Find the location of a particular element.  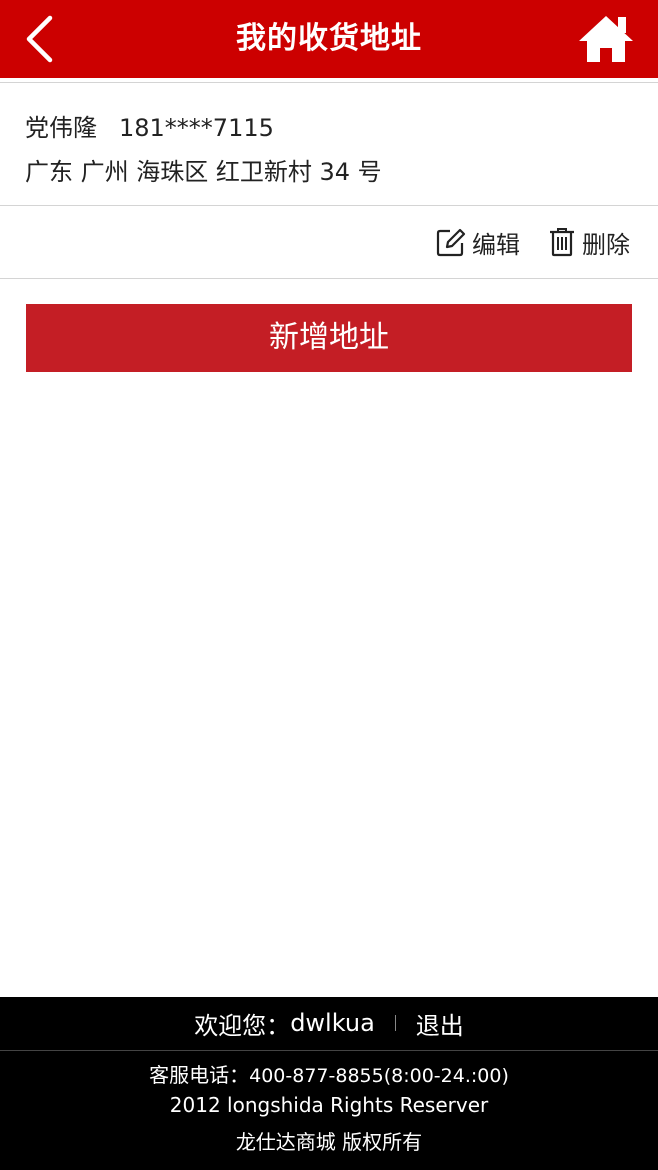

footer-separator is located at coordinates (395, 1023).